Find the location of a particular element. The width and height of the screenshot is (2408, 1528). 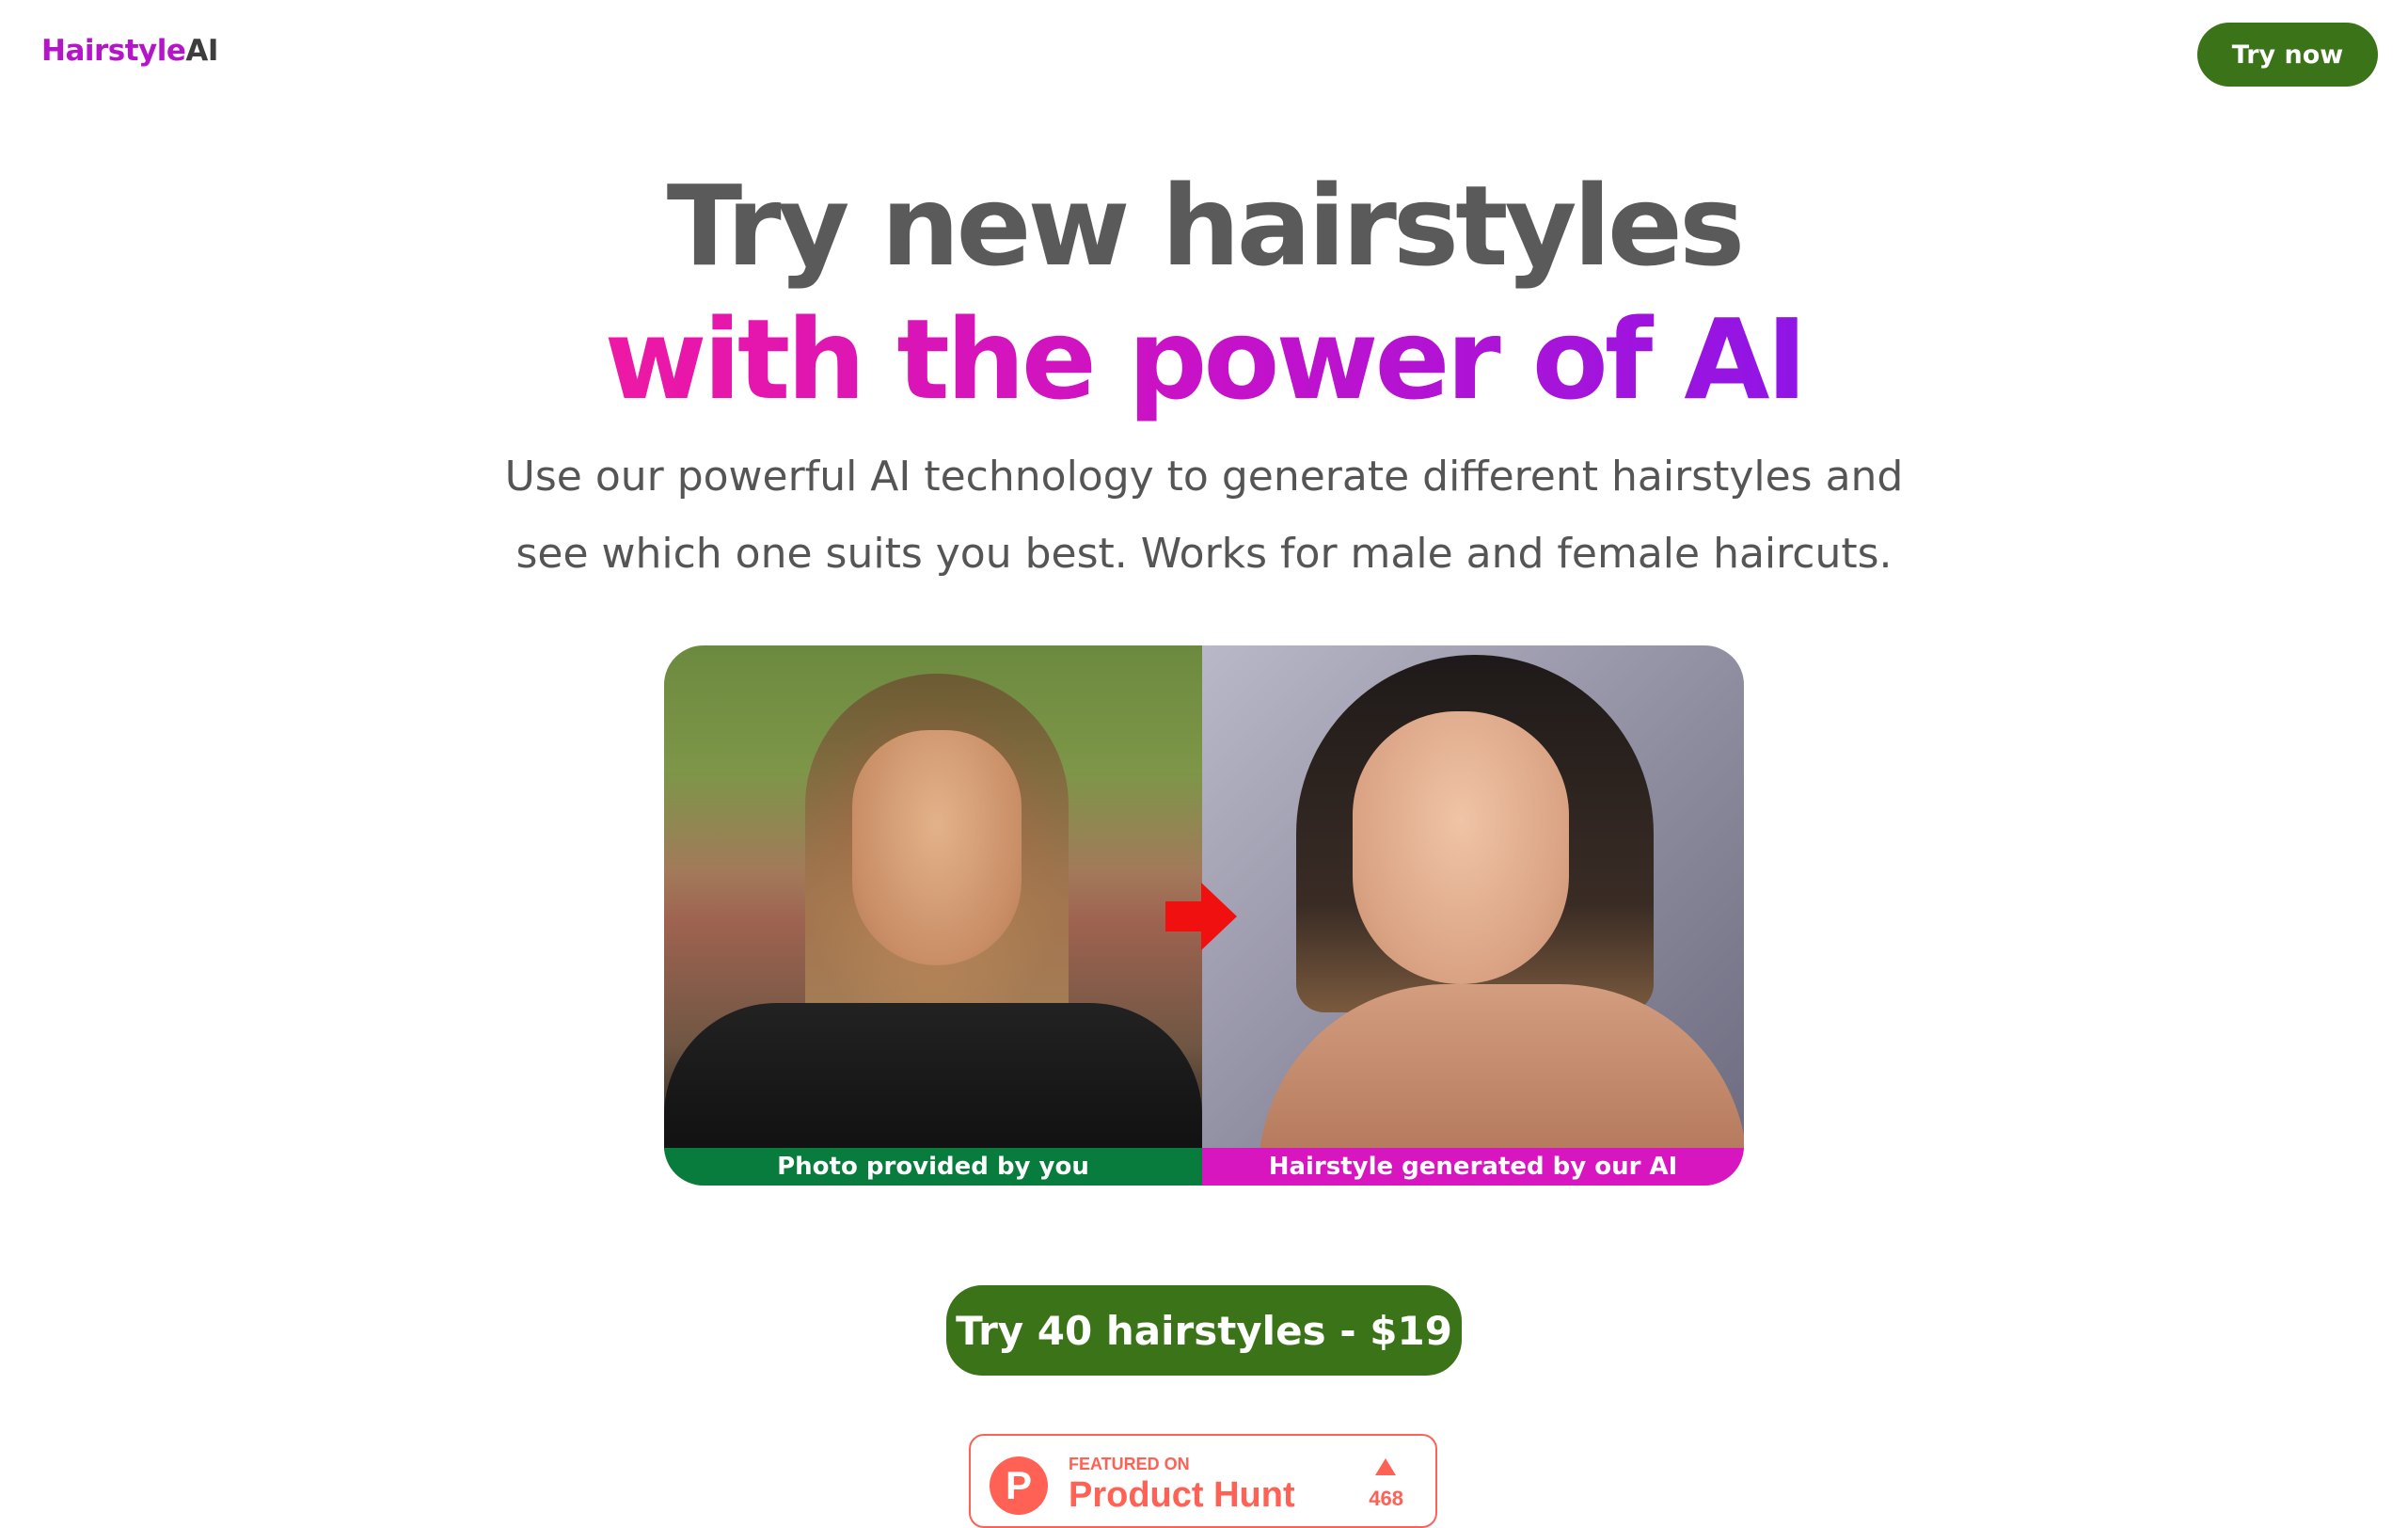

try-hairstyles-button: Try 40 hairstyles - $19 is located at coordinates (1204, 1330).